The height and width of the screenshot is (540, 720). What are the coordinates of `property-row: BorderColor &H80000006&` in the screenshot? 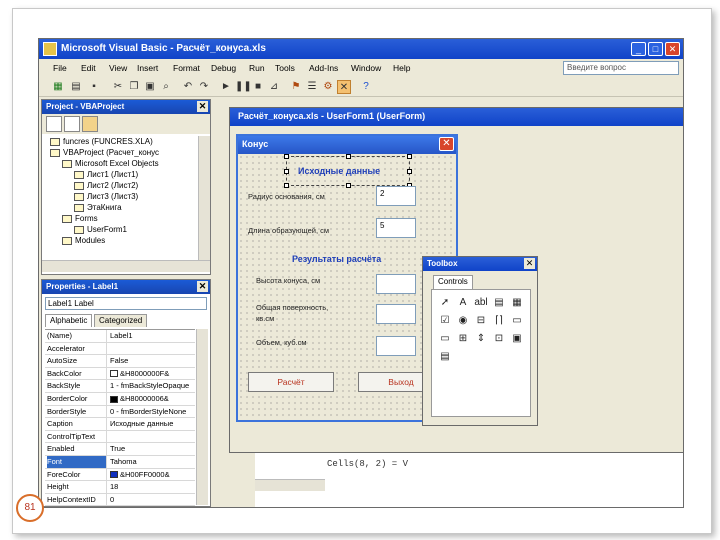 It's located at (120, 399).